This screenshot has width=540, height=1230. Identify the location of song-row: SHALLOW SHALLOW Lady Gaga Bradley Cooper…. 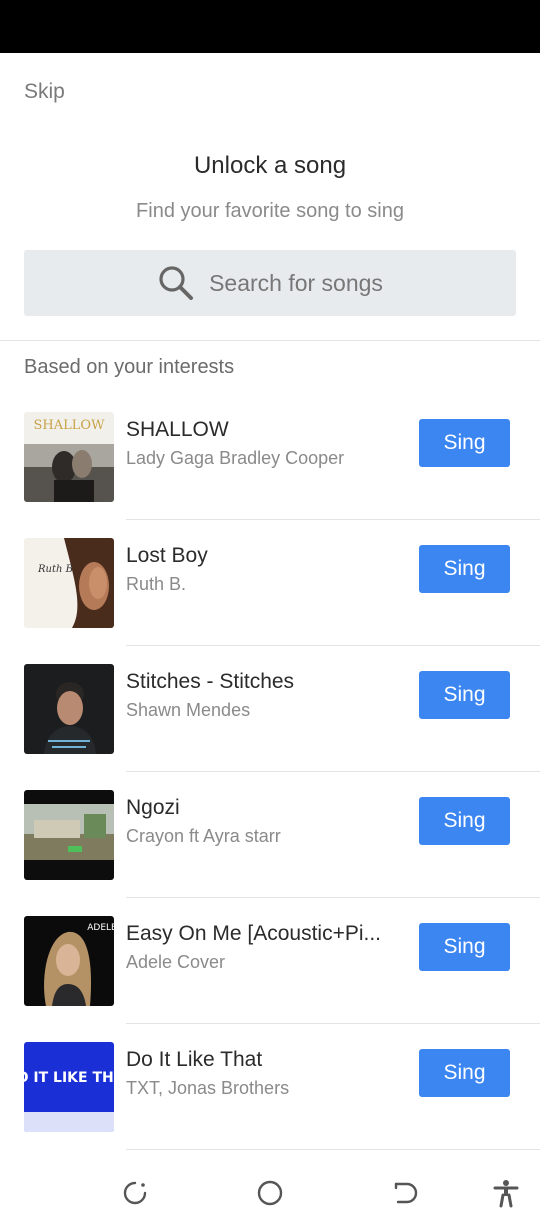
(270, 457).